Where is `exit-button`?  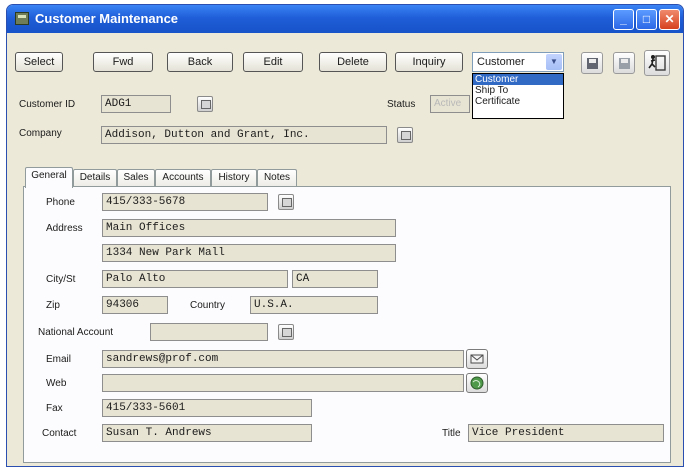 exit-button is located at coordinates (657, 63).